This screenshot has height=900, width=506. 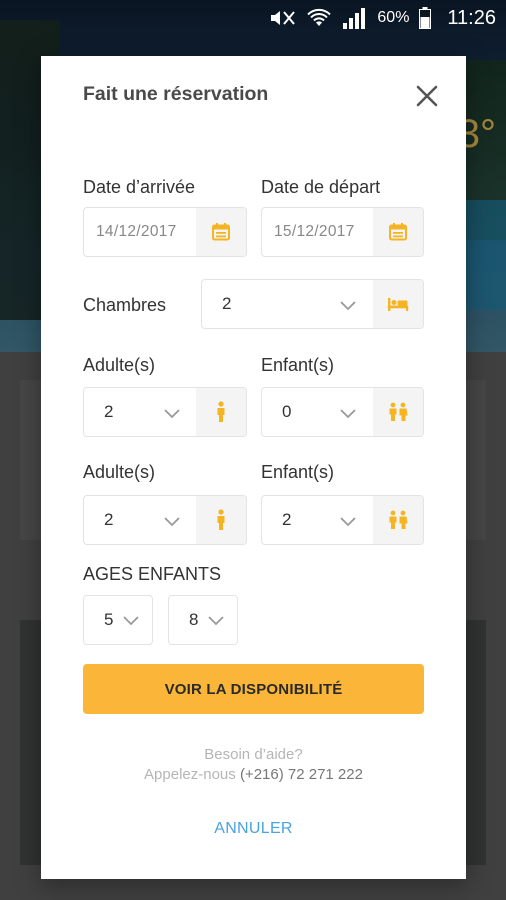 I want to click on arrival-date-field: 14/12/2017, so click(x=165, y=232).